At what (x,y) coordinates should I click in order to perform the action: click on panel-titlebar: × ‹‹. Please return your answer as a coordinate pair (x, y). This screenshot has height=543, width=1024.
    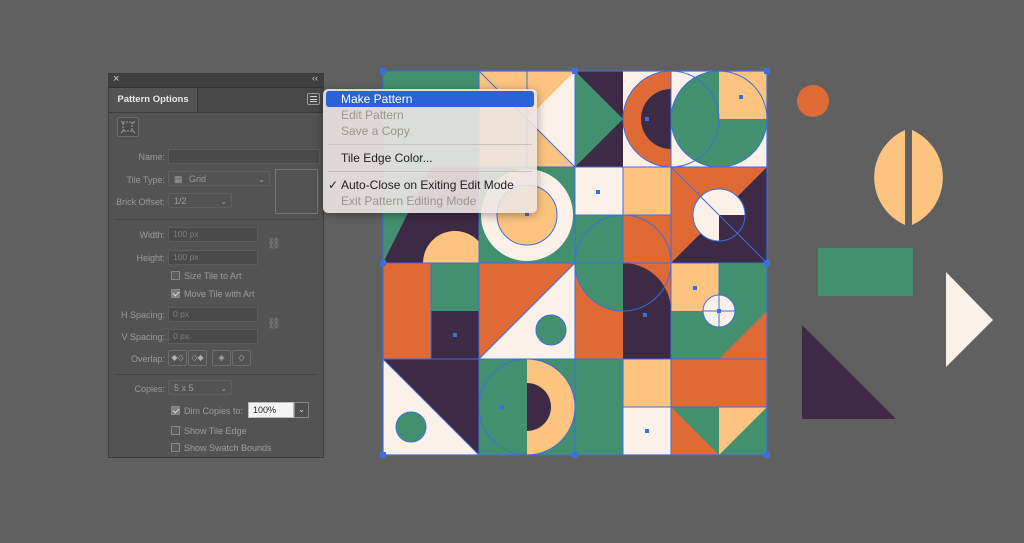
    Looking at the image, I should click on (216, 80).